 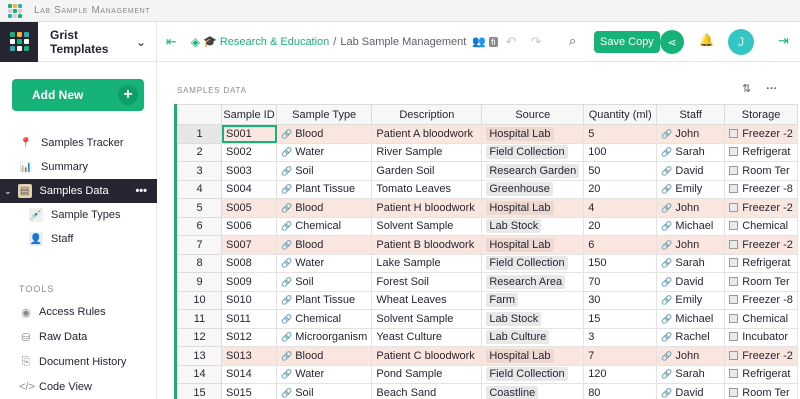 What do you see at coordinates (78, 362) in the screenshot?
I see `tool-document-history: ⎘ Document History` at bounding box center [78, 362].